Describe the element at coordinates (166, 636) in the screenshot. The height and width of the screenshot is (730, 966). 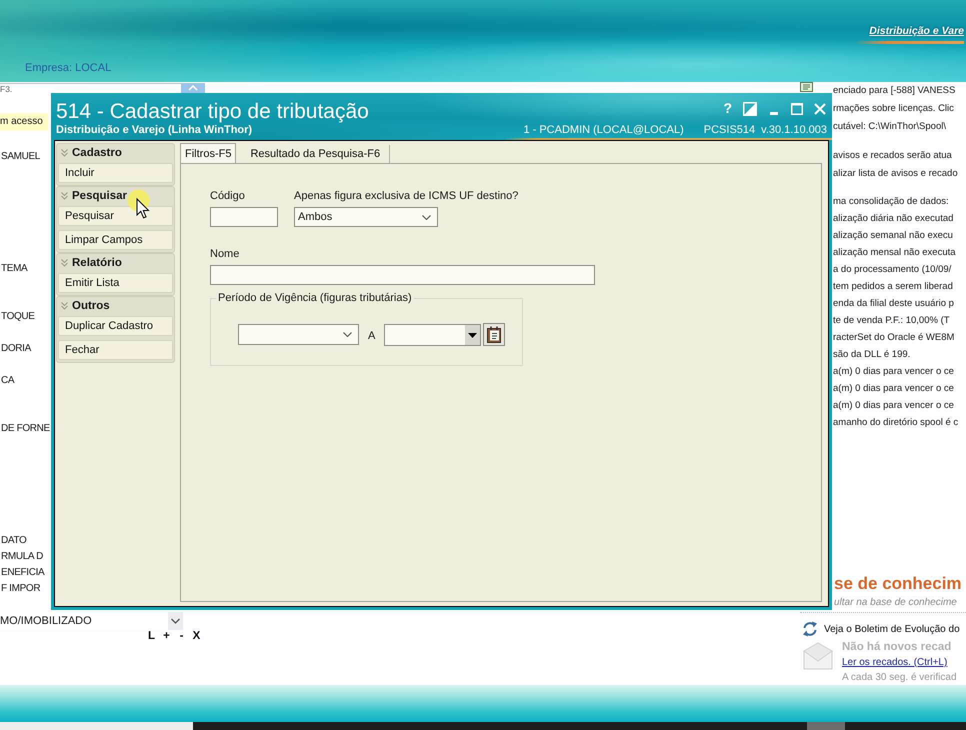
I see `list-button: +` at that location.